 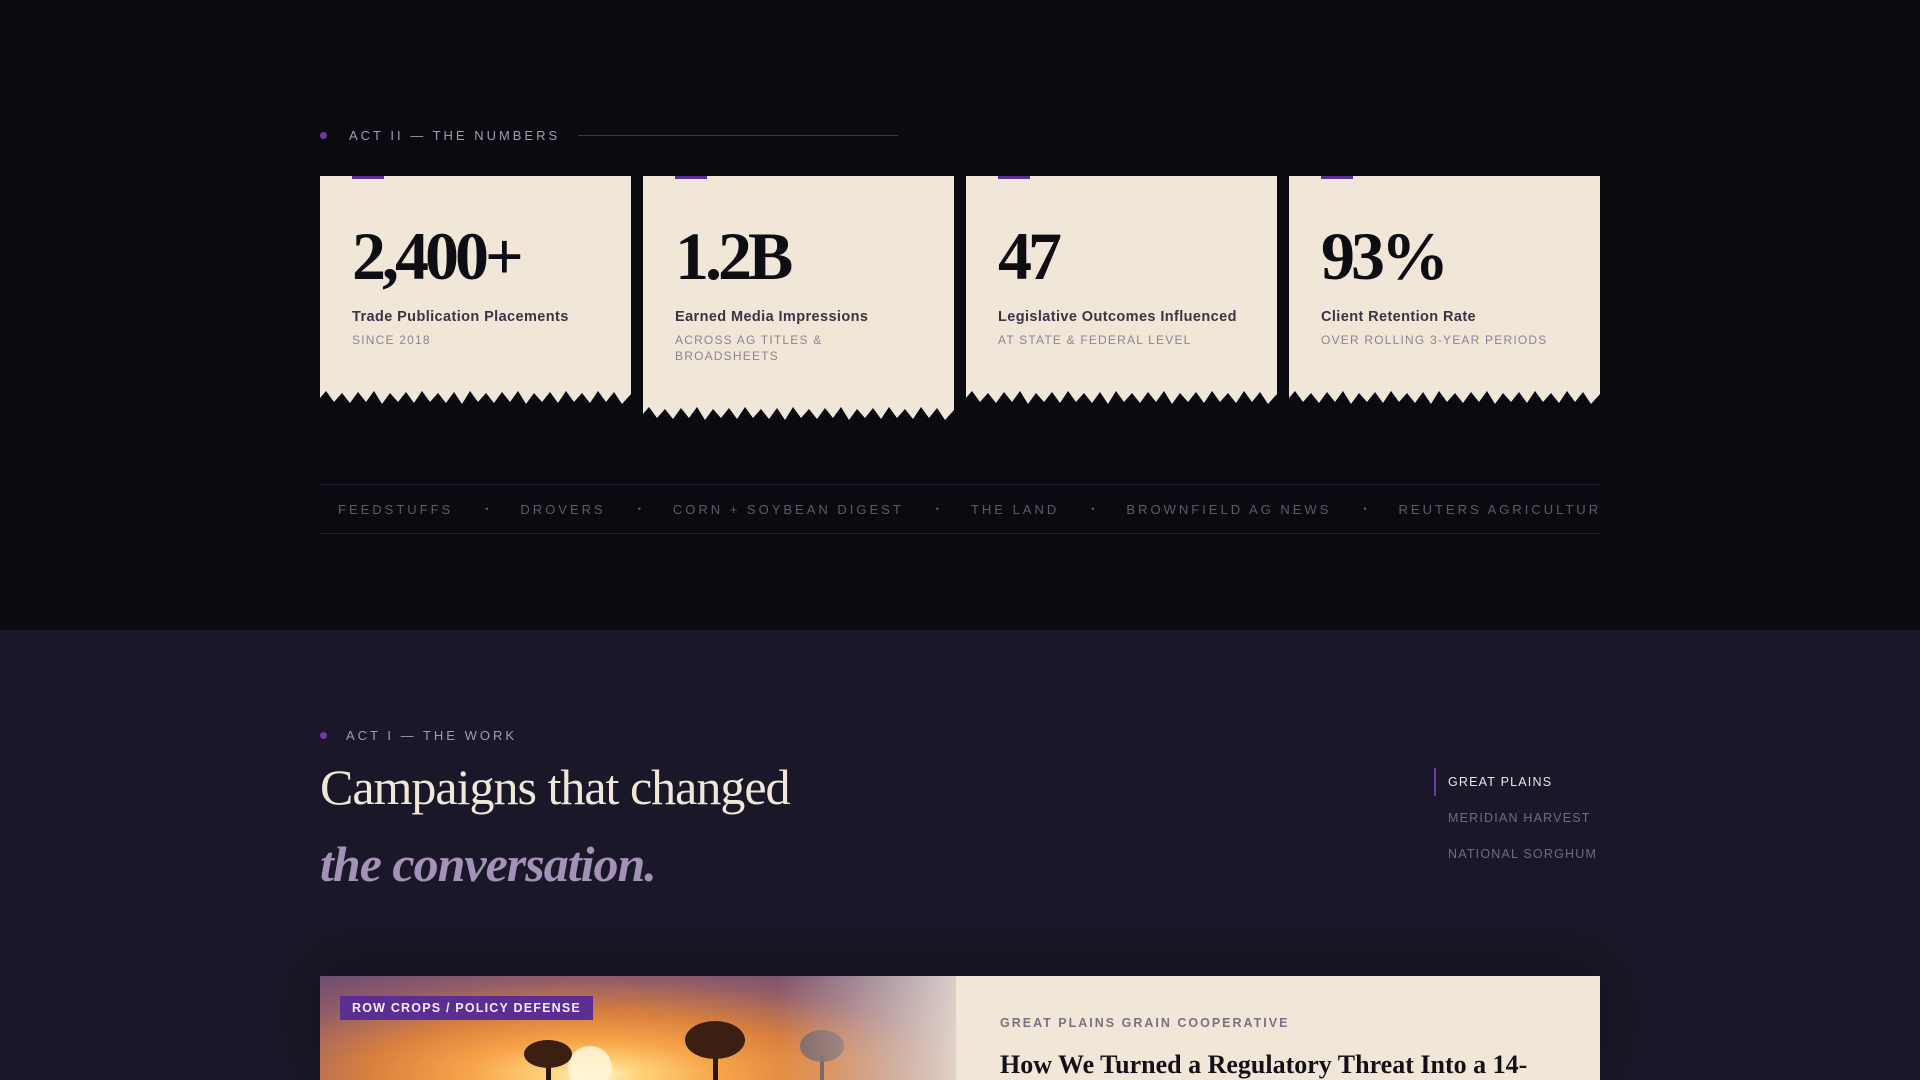 I want to click on ticker-item: CORN + SOYBEAN DIGEST, so click(x=788, y=509).